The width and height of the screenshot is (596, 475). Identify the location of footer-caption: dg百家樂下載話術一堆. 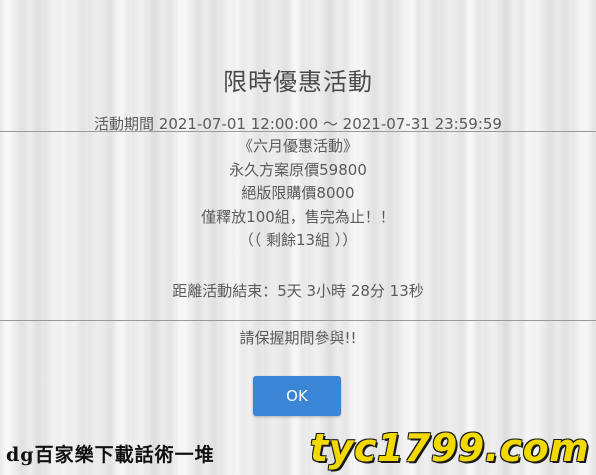
(110, 455).